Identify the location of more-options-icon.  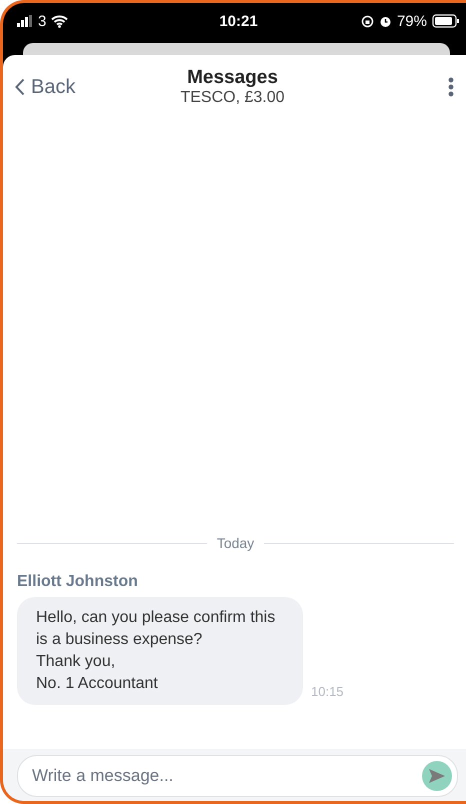
(451, 87).